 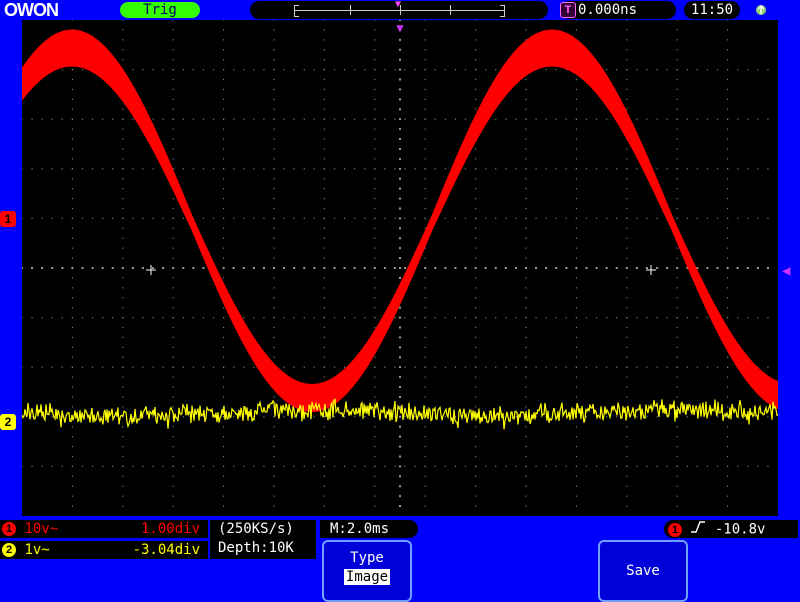 I want to click on channel-1-marker: 1, so click(x=8, y=219).